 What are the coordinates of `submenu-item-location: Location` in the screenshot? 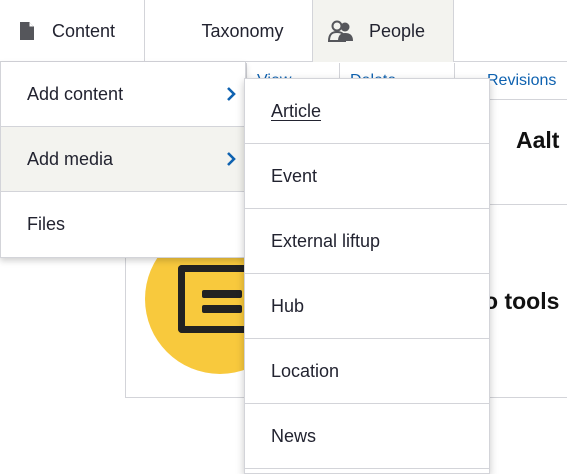 It's located at (367, 371).